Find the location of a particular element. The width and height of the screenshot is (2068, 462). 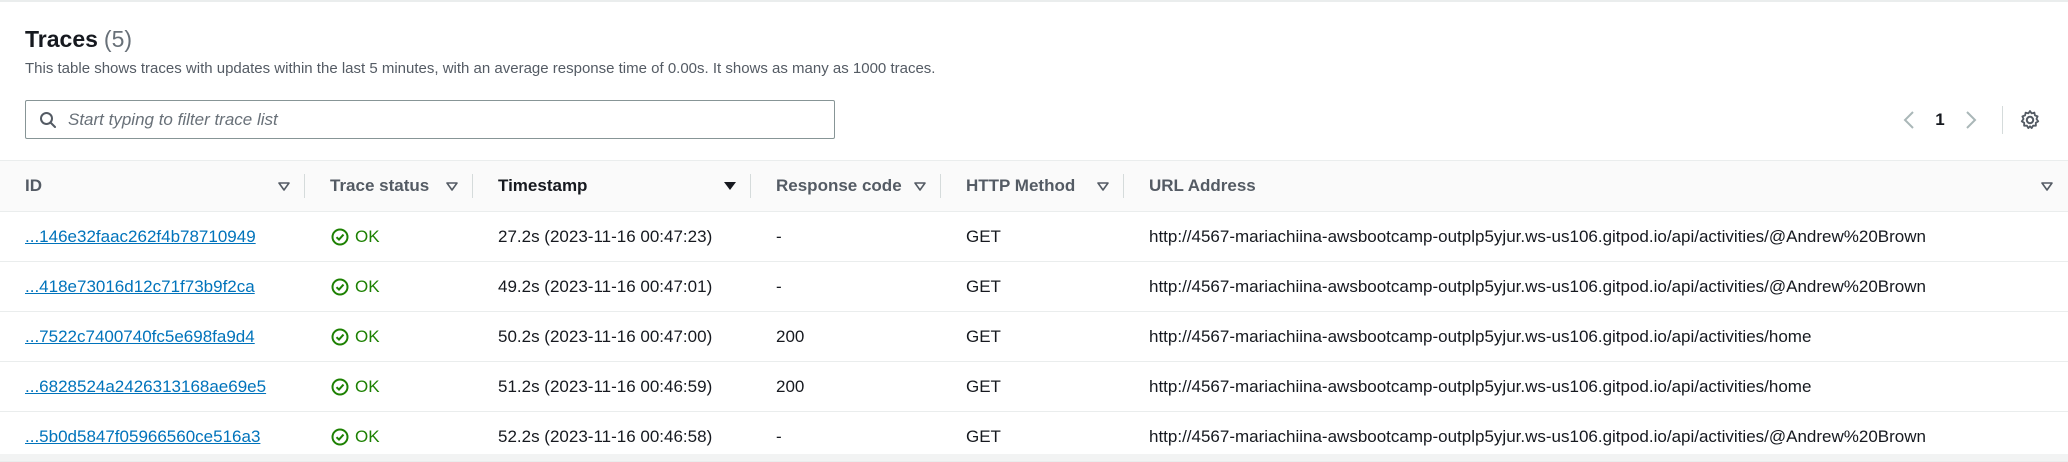

pagination: 1 is located at coordinates (1969, 120).